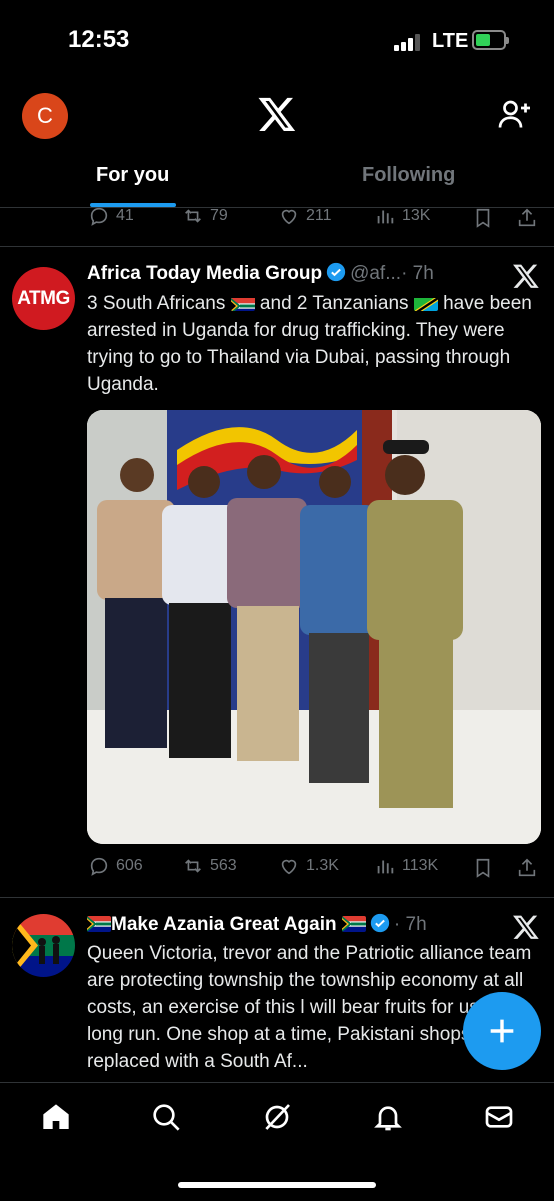 The width and height of the screenshot is (554, 1201). Describe the element at coordinates (277, 114) in the screenshot. I see `x-logo-icon` at that location.